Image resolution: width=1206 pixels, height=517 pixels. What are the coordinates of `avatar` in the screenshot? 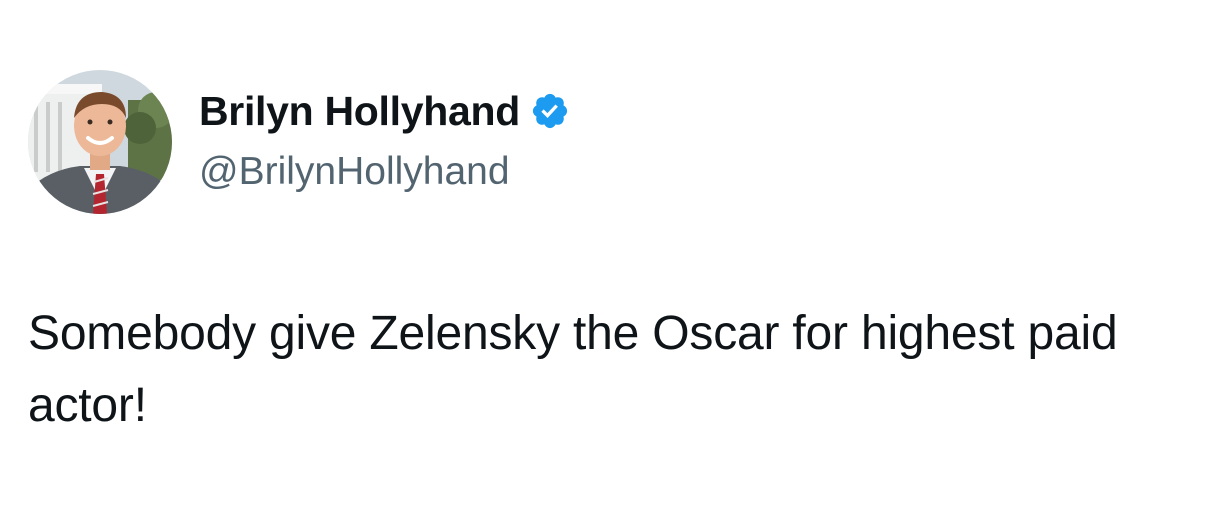 It's located at (100, 142).